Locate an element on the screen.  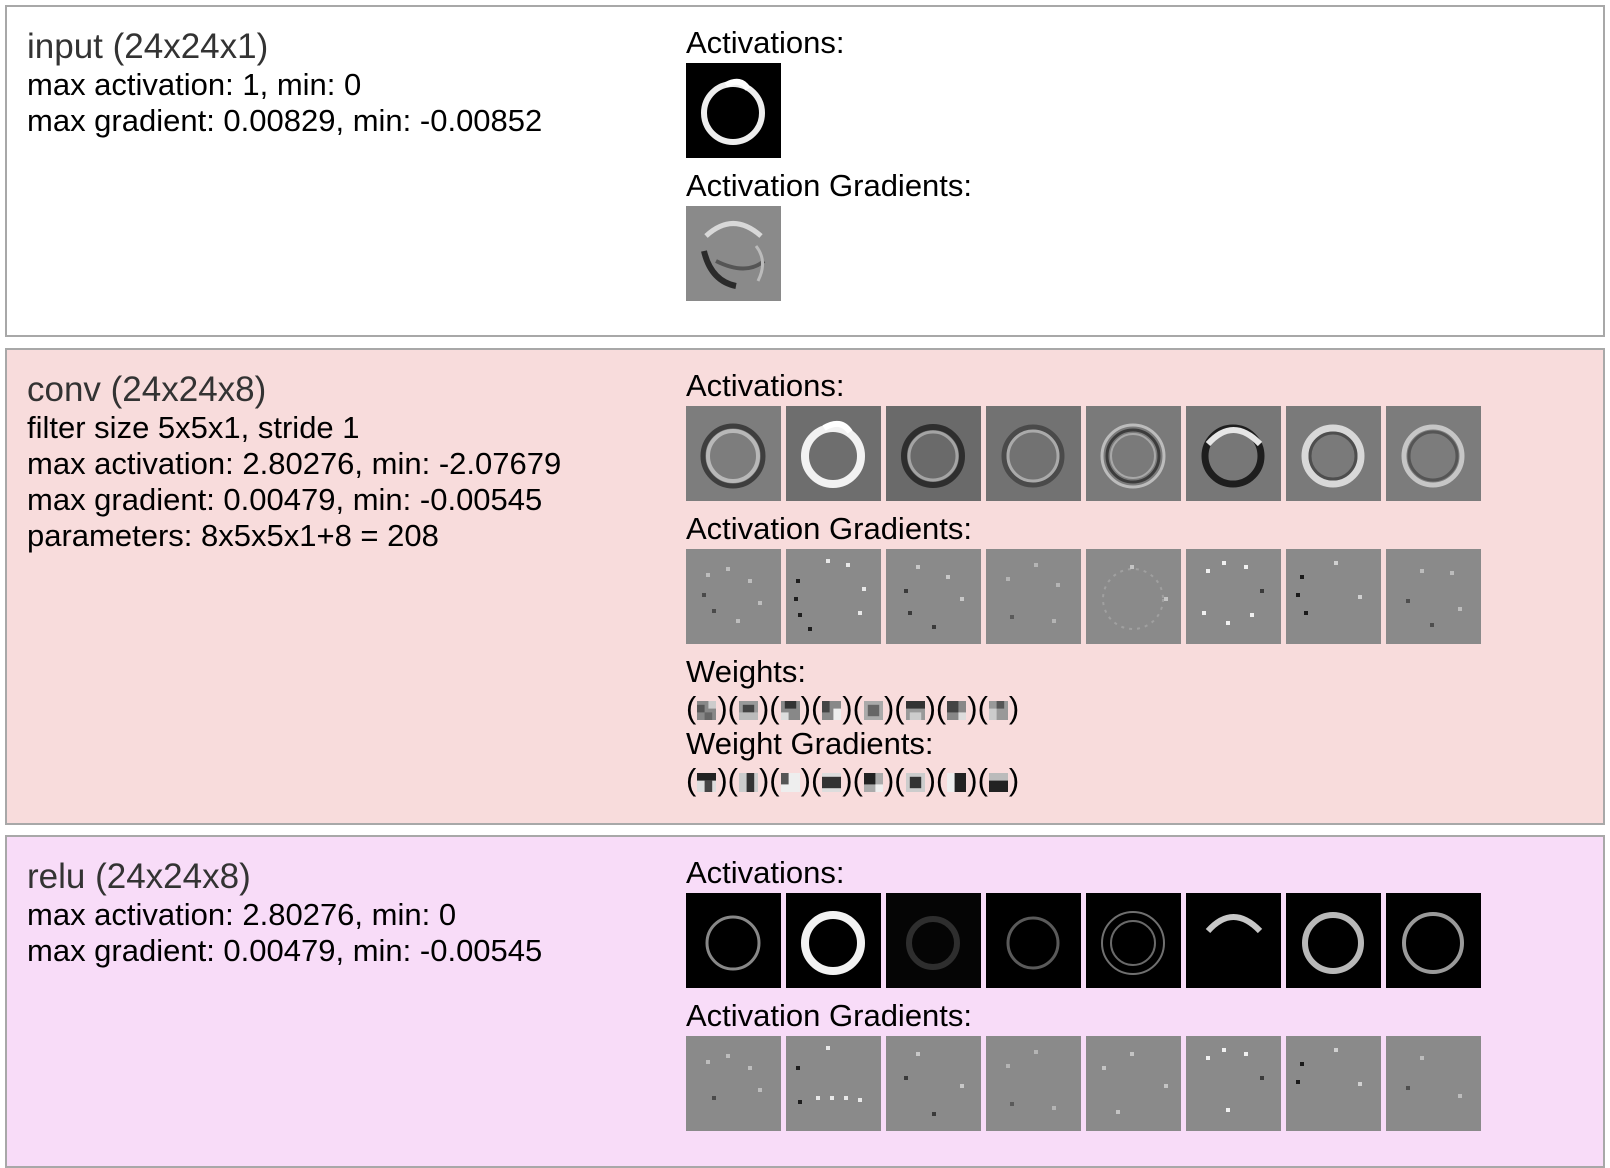
layer-stat: max gradient: 0.00829, min: -0.00852 is located at coordinates (285, 120).